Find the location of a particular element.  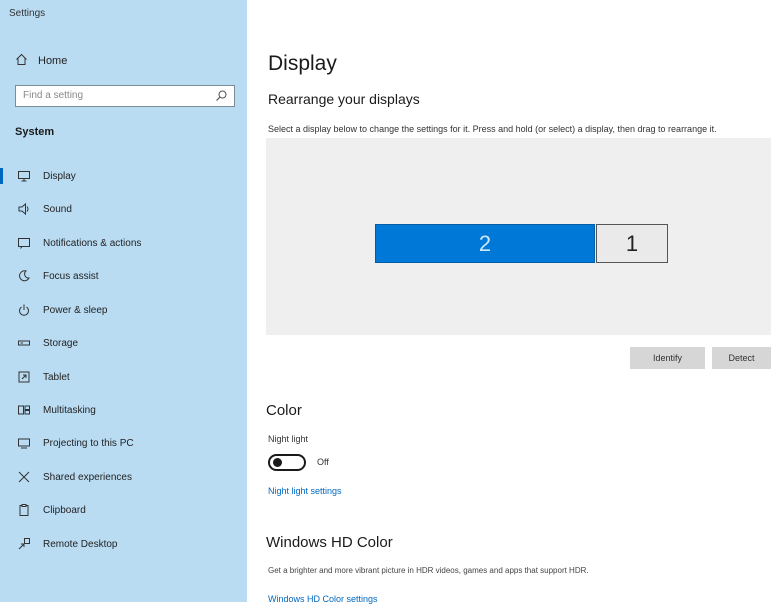

window-title: Settings is located at coordinates (27, 13).